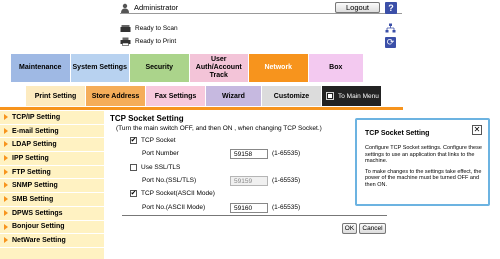  Describe the element at coordinates (201, 108) in the screenshot. I see `accent-divider` at that location.